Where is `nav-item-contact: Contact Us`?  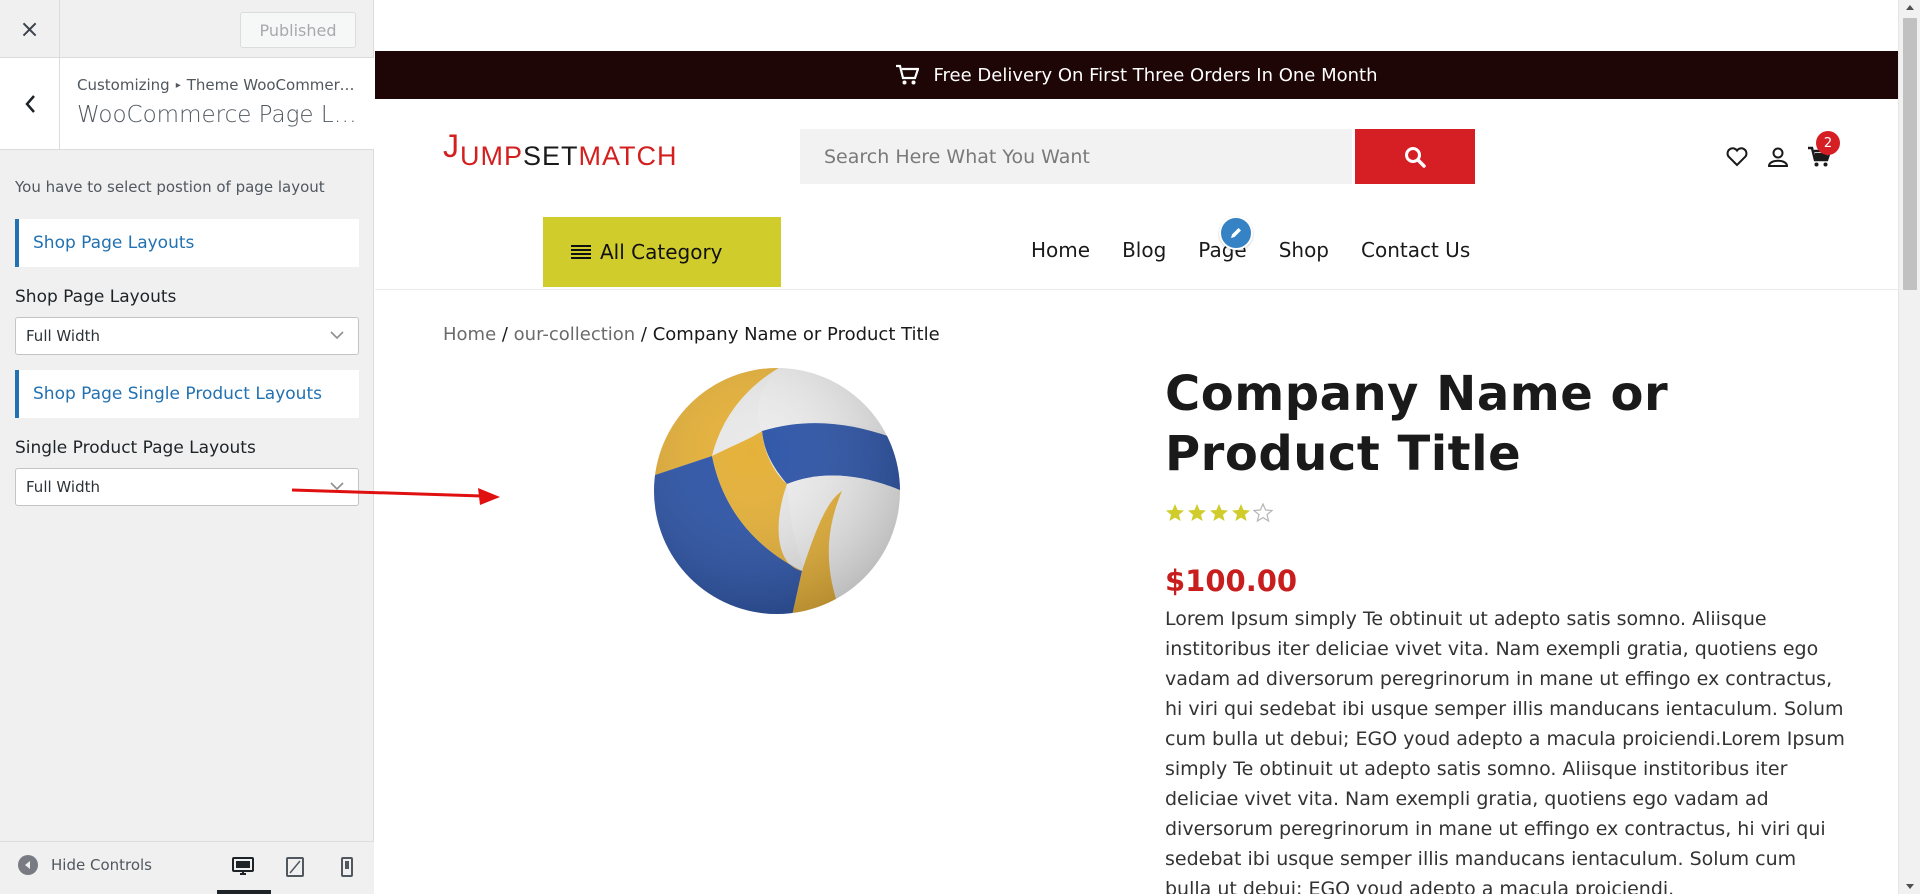
nav-item-contact: Contact Us is located at coordinates (1415, 250).